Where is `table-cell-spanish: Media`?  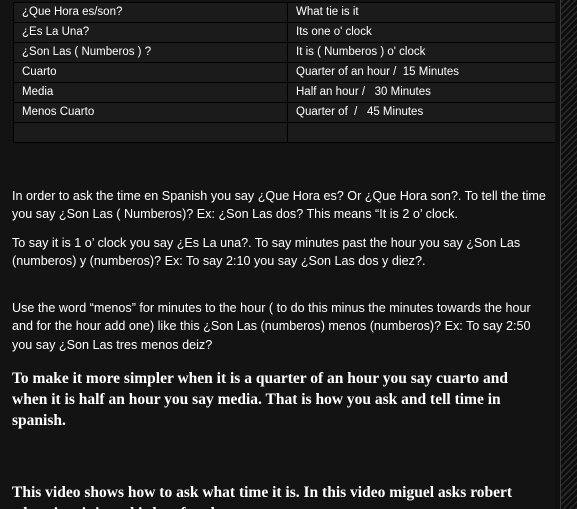 table-cell-spanish: Media is located at coordinates (150, 92).